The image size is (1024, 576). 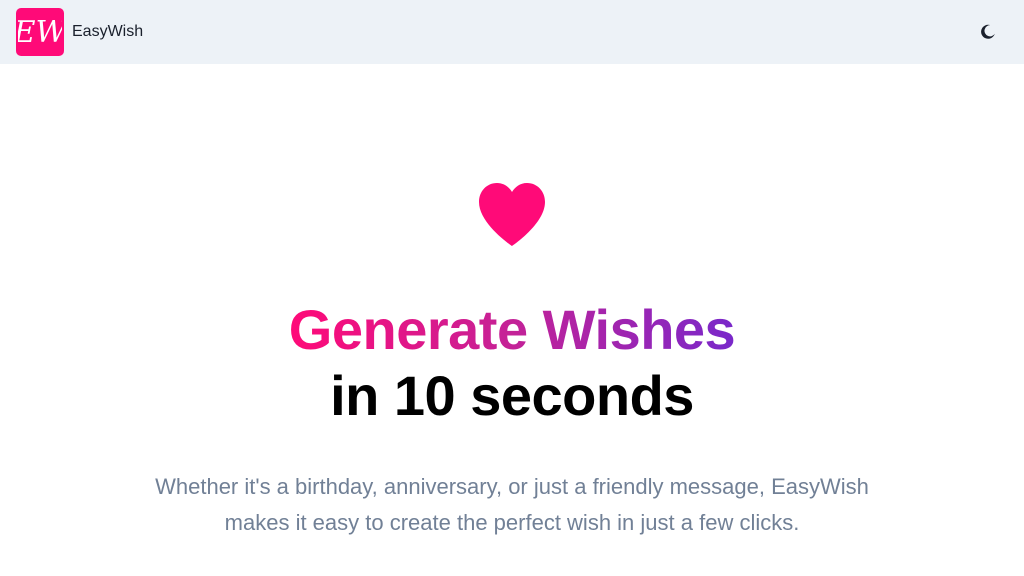 I want to click on svg-text: EW, so click(x=40, y=32).